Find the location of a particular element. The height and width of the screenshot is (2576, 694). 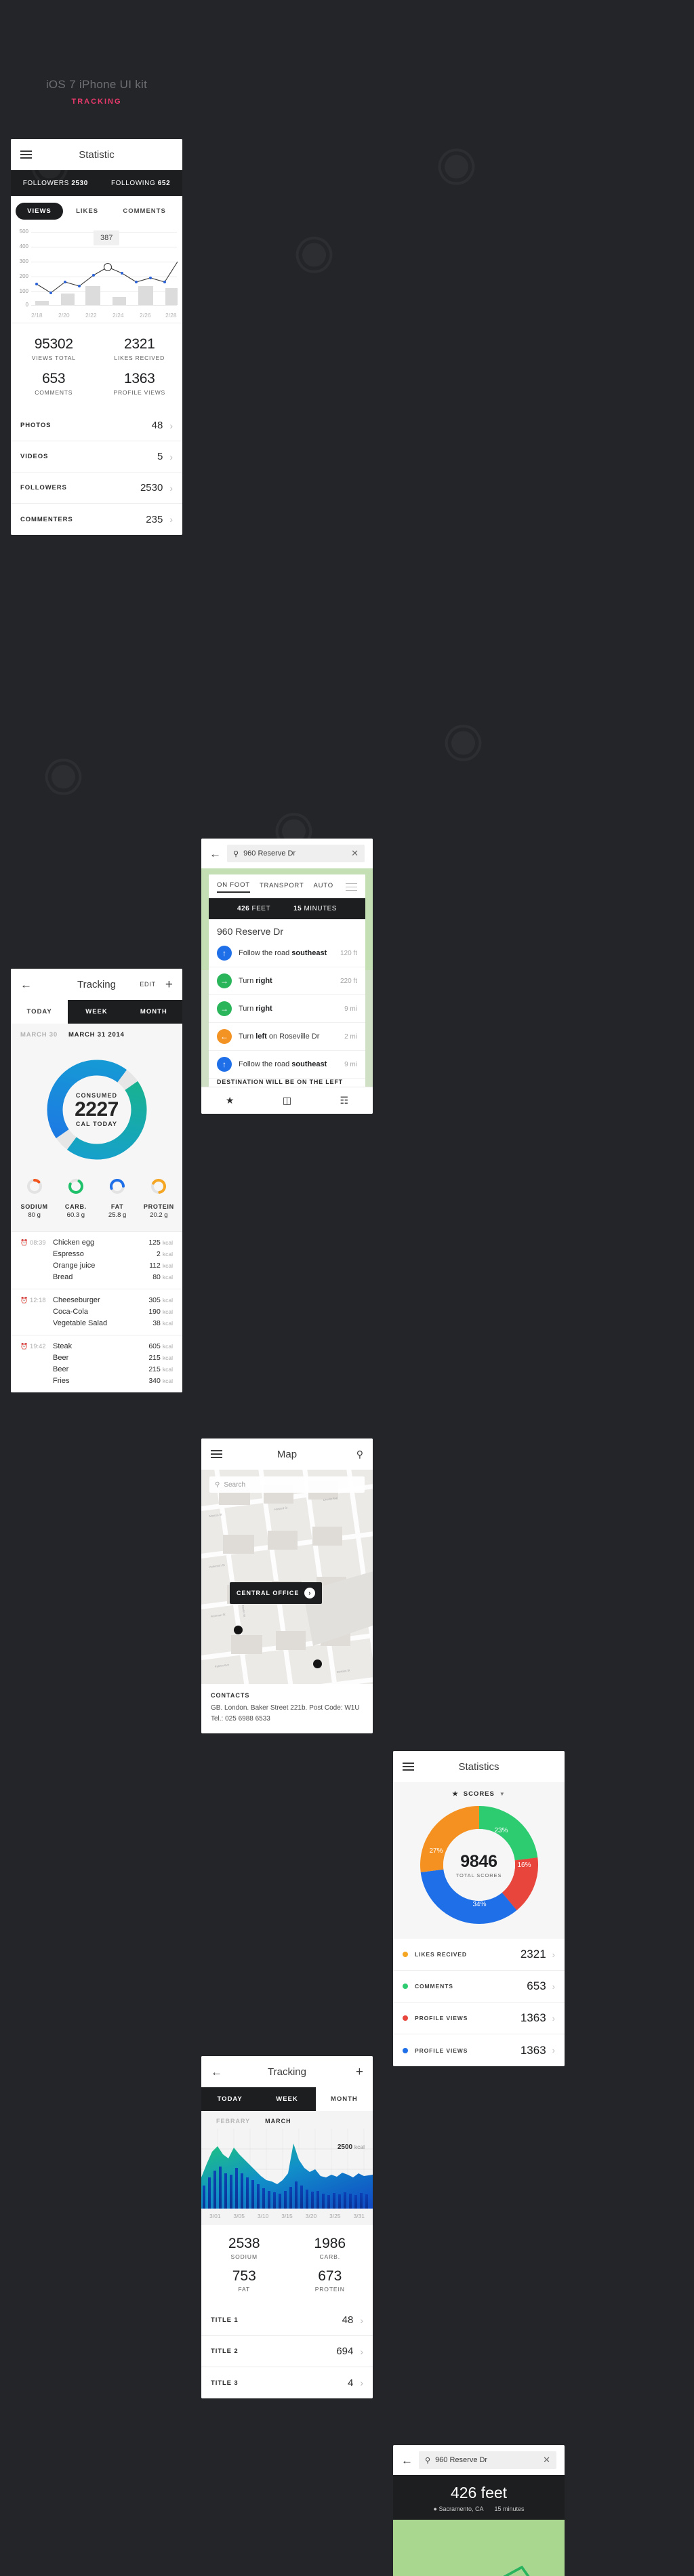

person-icon: ☶ is located at coordinates (344, 1100).